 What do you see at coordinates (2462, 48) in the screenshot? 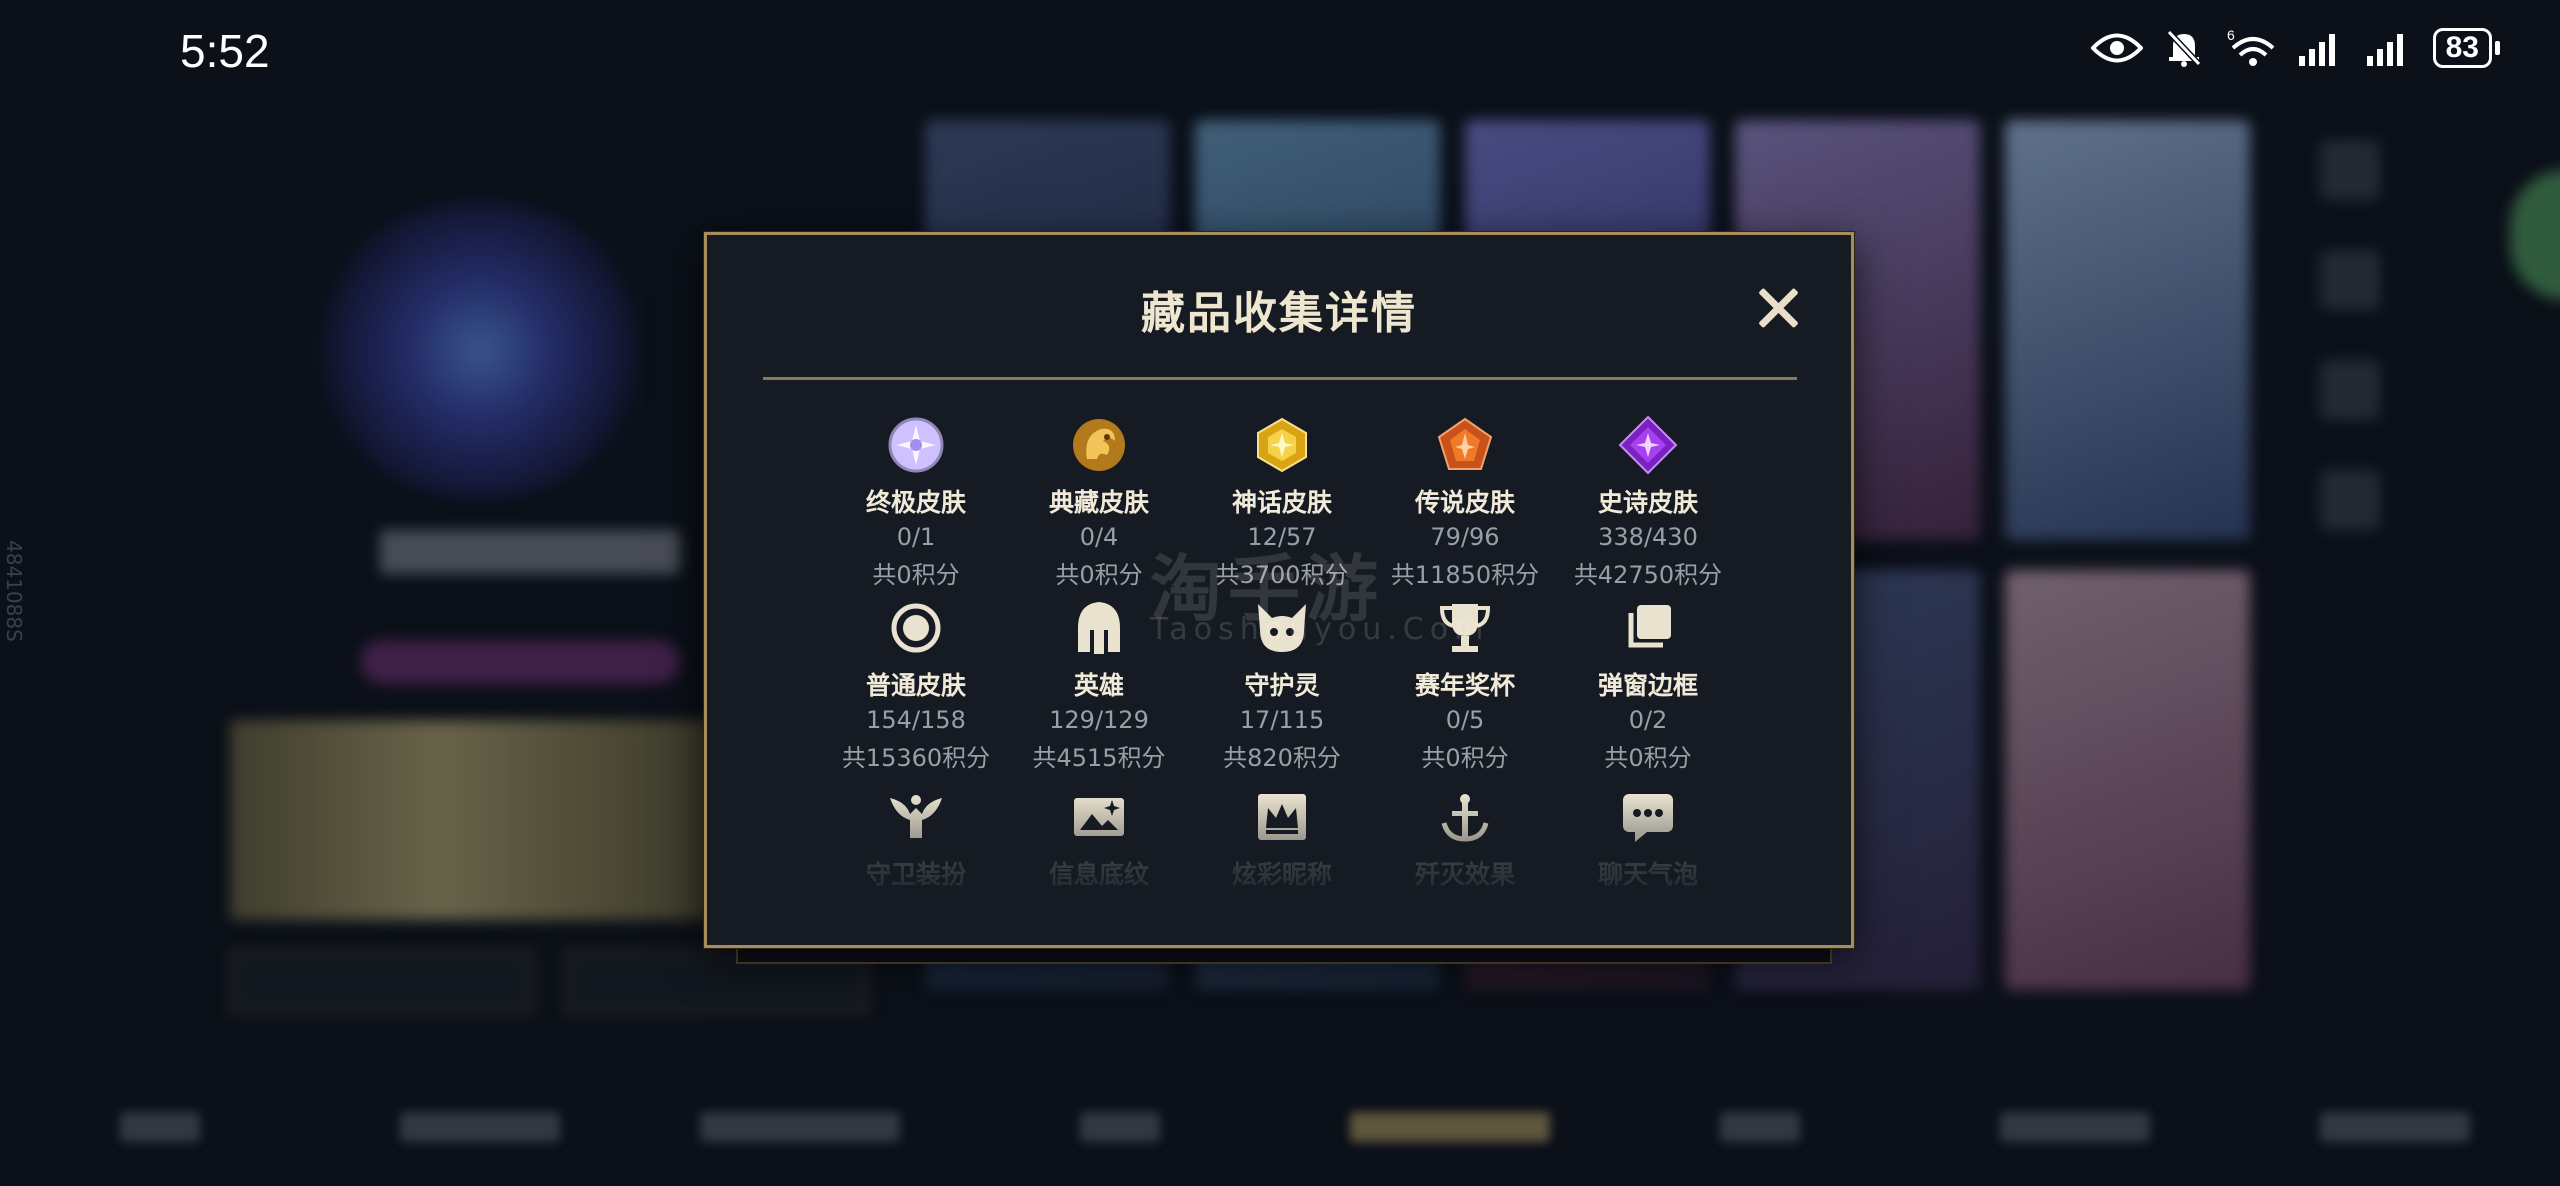
I see `battery-level: 83` at bounding box center [2462, 48].